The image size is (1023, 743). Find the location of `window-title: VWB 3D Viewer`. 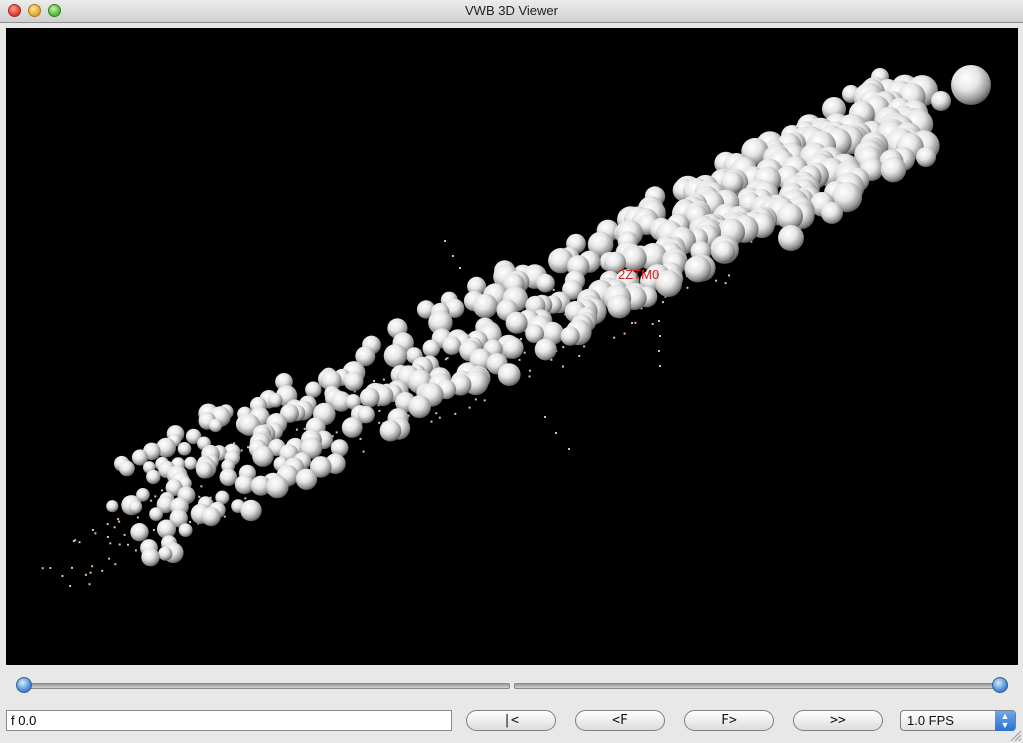

window-title: VWB 3D Viewer is located at coordinates (511, 10).